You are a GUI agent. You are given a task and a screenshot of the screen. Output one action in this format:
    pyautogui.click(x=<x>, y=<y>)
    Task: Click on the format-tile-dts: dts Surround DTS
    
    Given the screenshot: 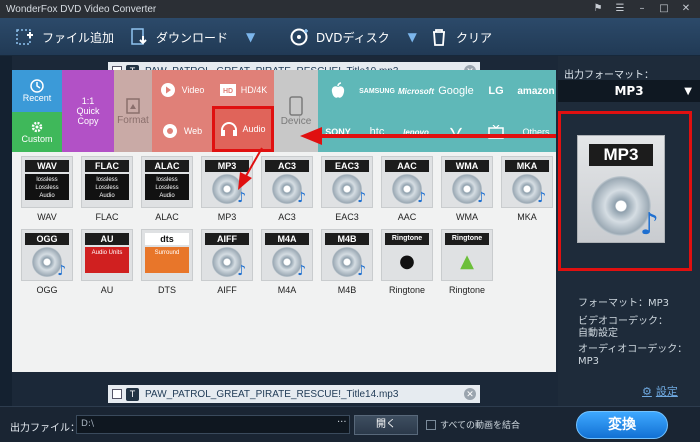 What is the action you would take?
    pyautogui.click(x=167, y=265)
    